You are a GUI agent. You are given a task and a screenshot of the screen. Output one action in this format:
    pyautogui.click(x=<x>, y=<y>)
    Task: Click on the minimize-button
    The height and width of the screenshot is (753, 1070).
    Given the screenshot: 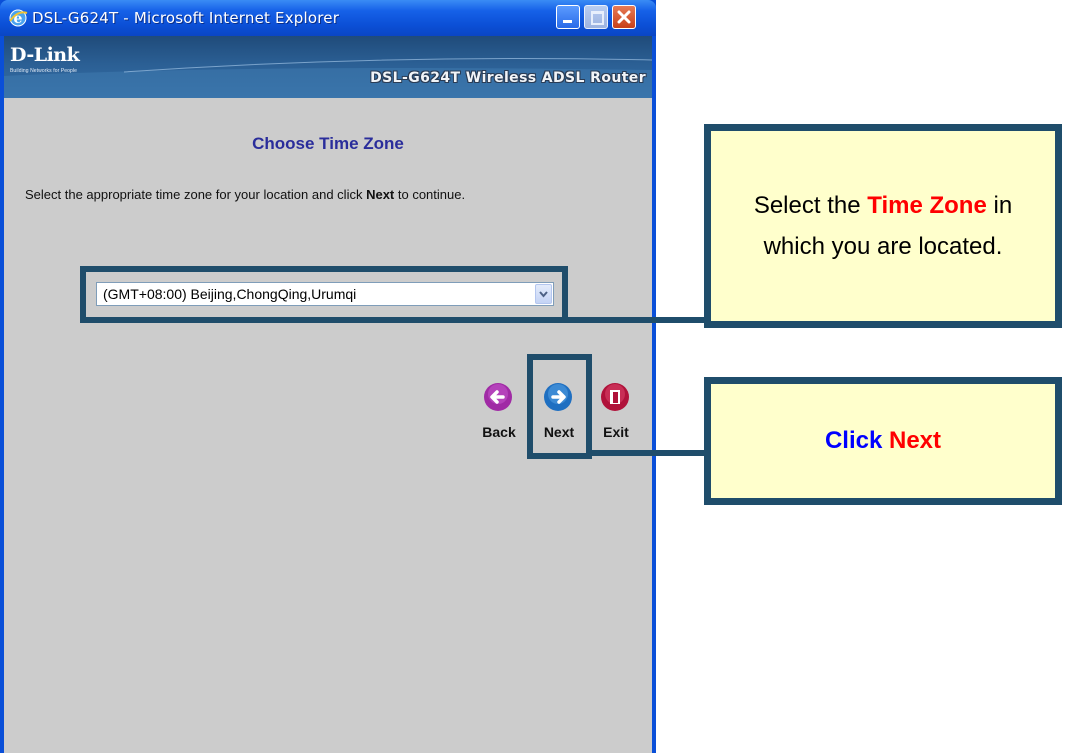 What is the action you would take?
    pyautogui.click(x=568, y=17)
    